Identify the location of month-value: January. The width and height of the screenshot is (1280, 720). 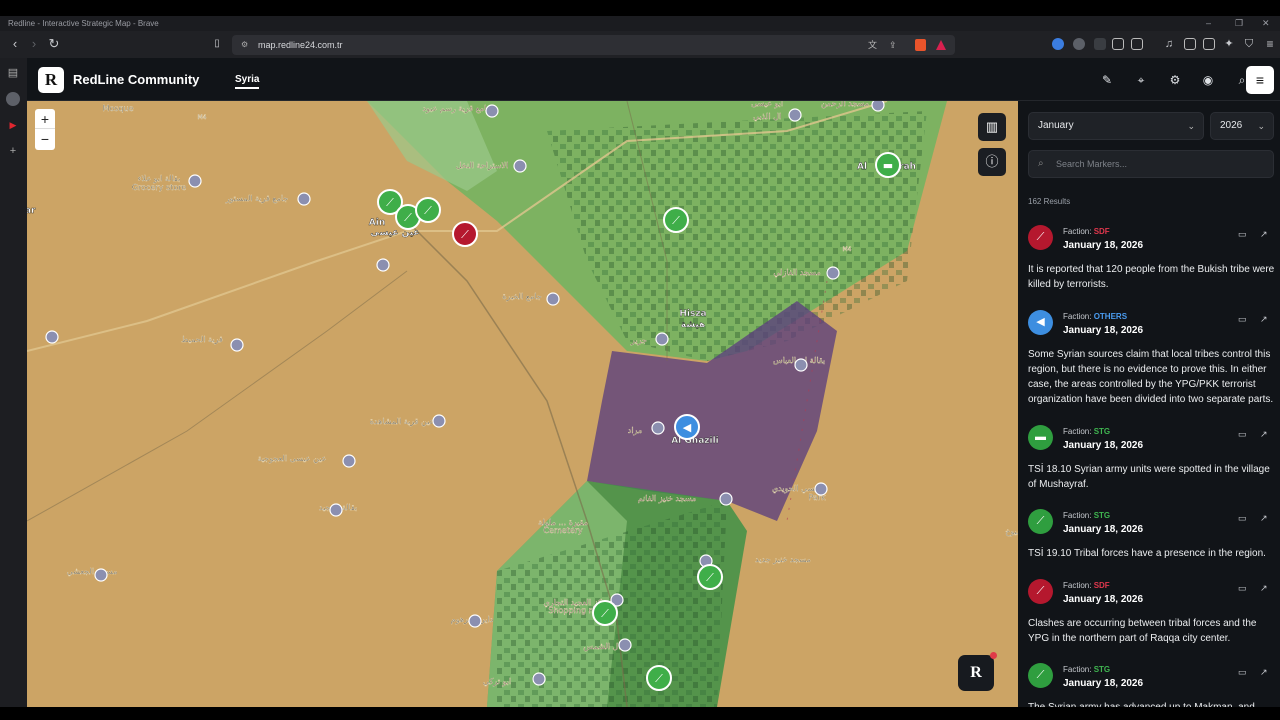
(1056, 125).